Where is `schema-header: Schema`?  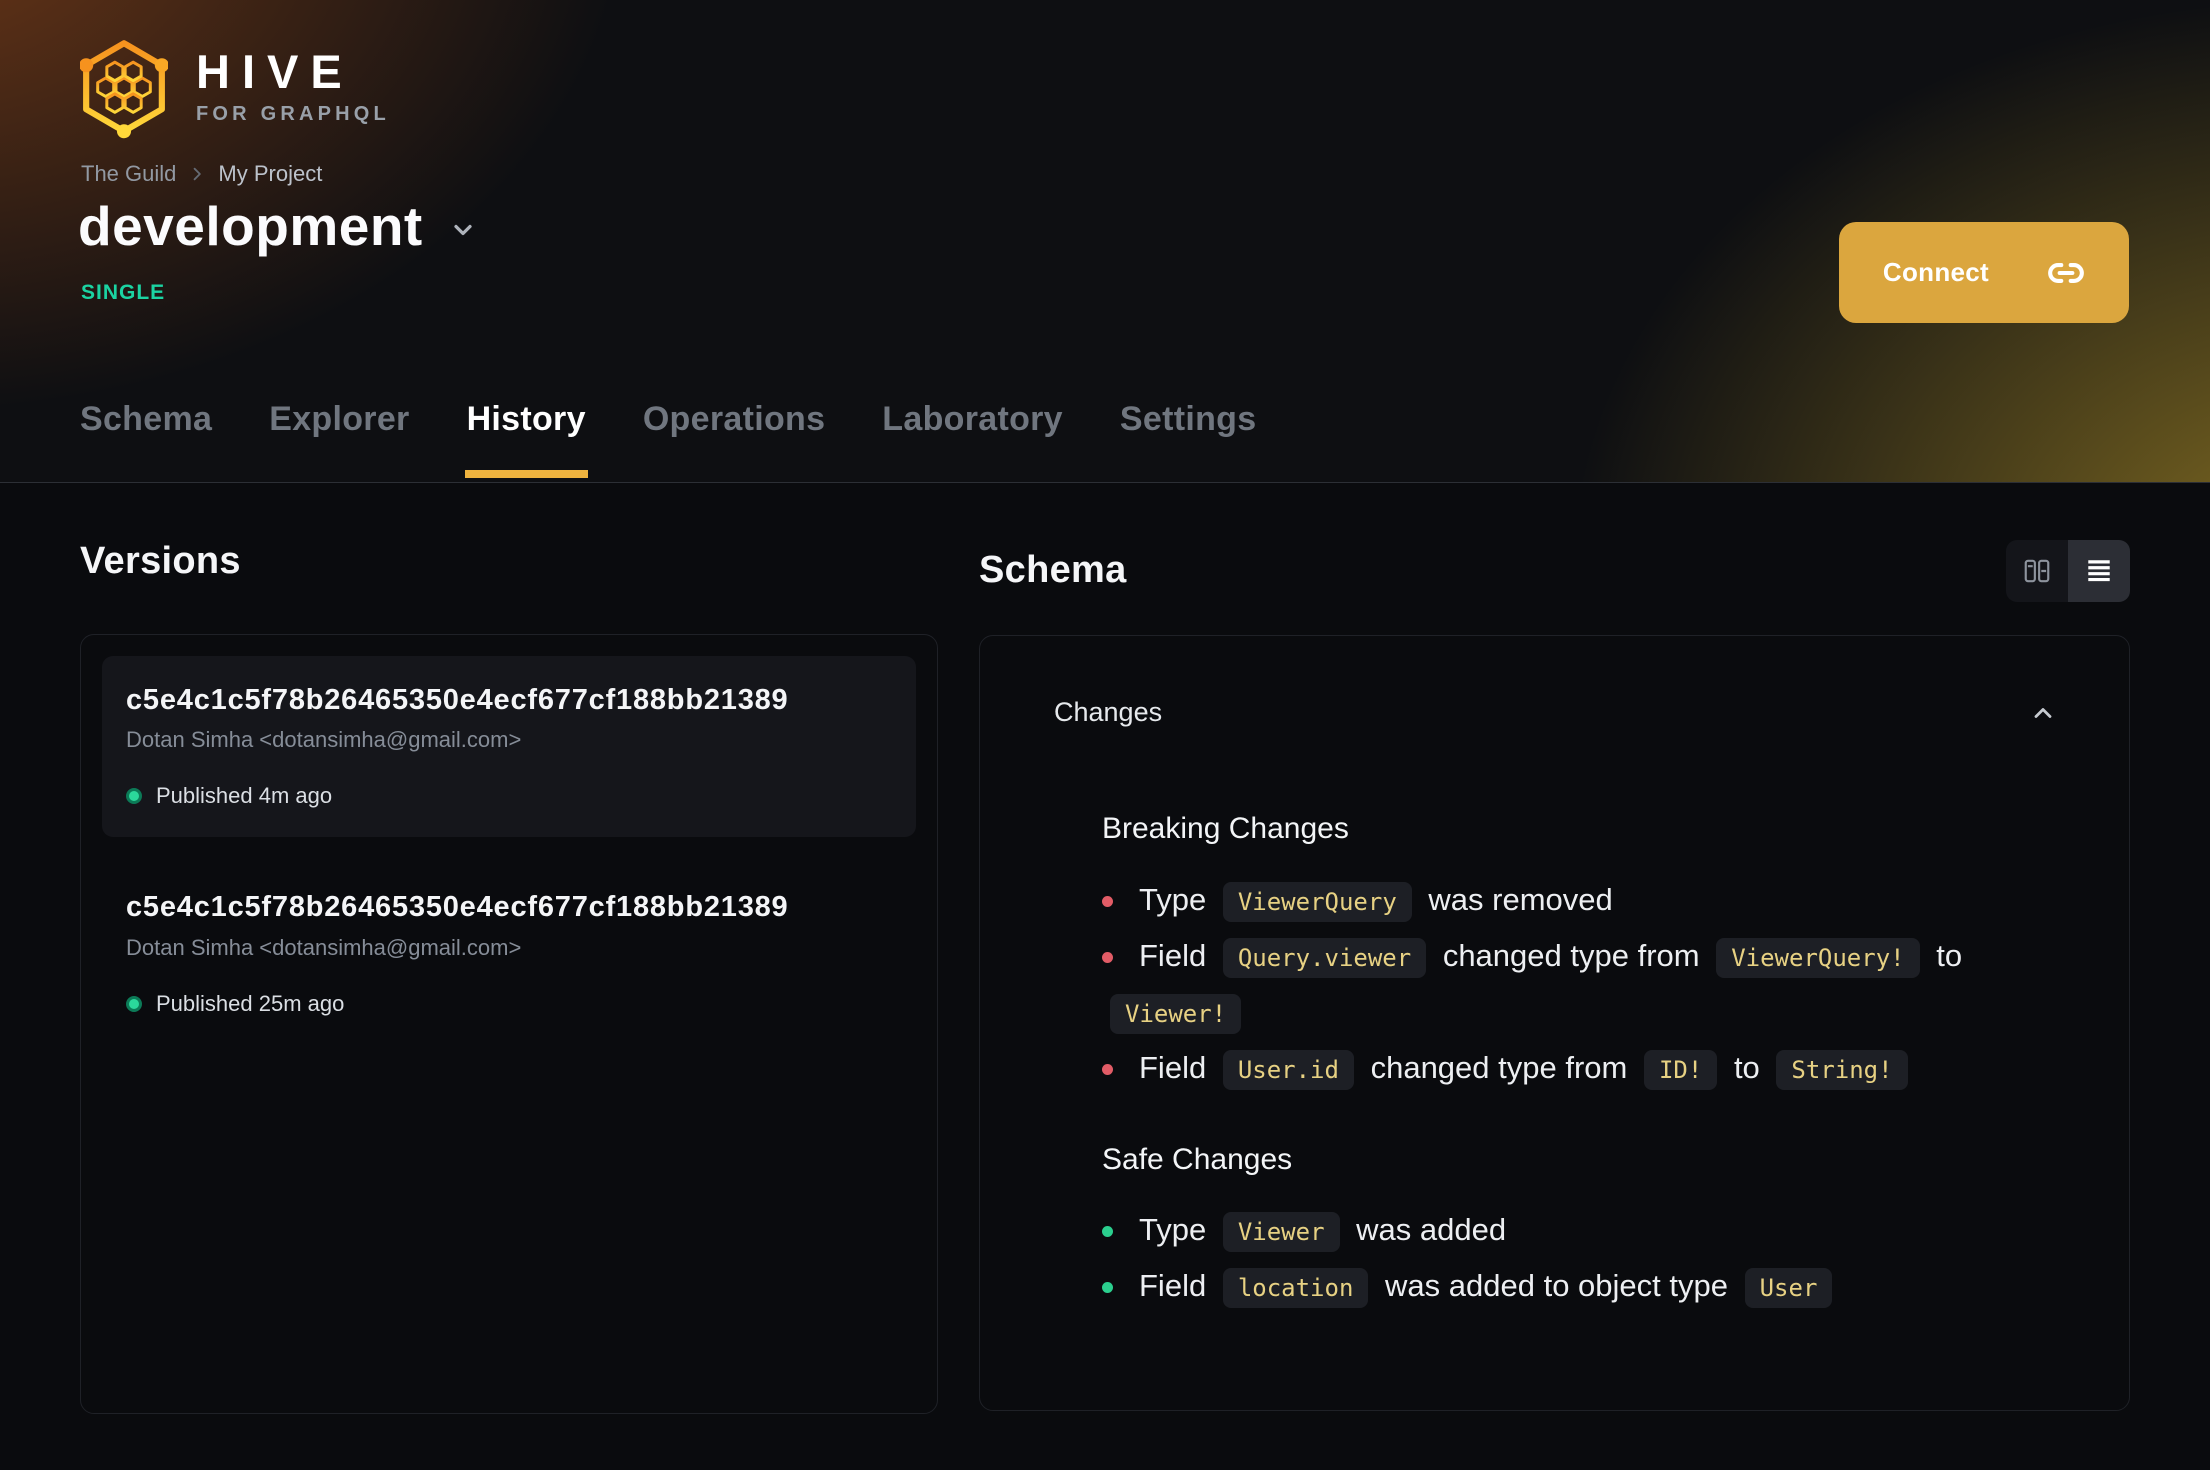
schema-header: Schema is located at coordinates (1554, 571).